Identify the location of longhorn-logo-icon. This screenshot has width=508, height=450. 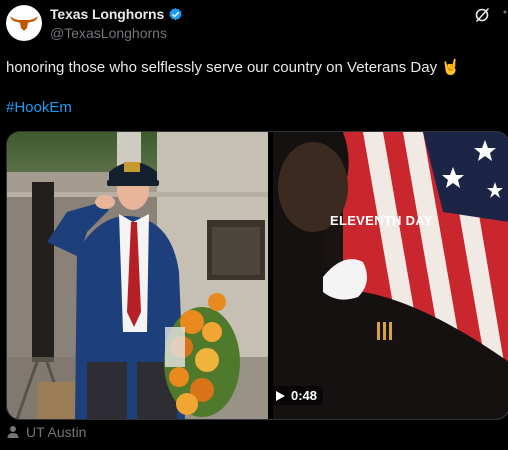
(24, 23).